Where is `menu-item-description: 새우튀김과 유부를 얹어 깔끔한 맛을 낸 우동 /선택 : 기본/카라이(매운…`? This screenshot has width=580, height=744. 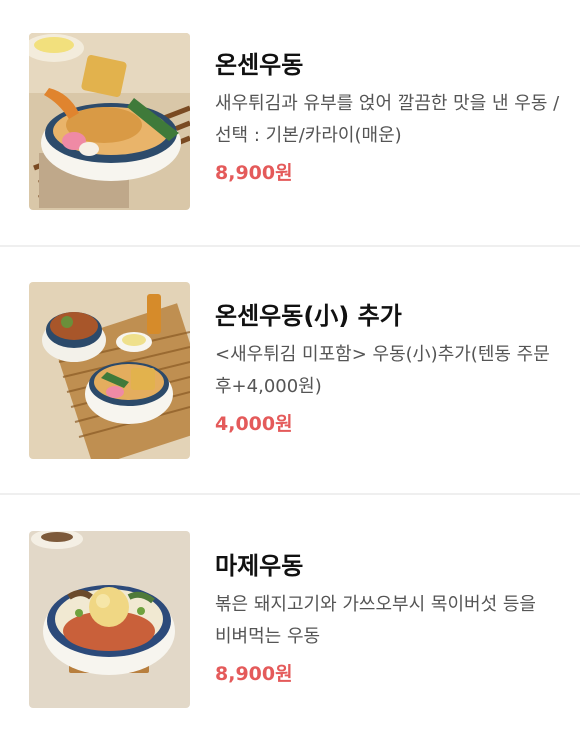
menu-item-description: 새우튀김과 유부를 얹어 깔끔한 맛을 낸 우동 /선택 : 기본/카라이(매운… is located at coordinates (387, 119).